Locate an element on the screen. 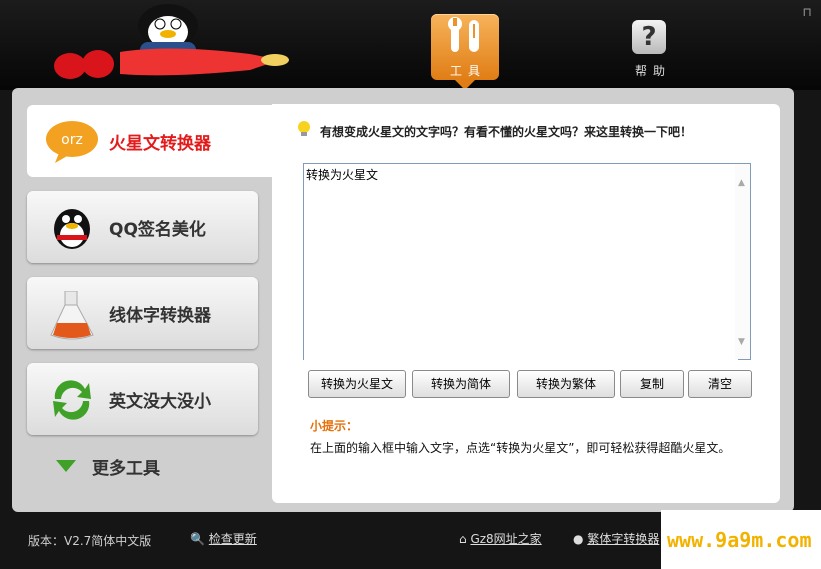 This screenshot has height=569, width=821. more-tools-label: 更多工具 is located at coordinates (126, 469).